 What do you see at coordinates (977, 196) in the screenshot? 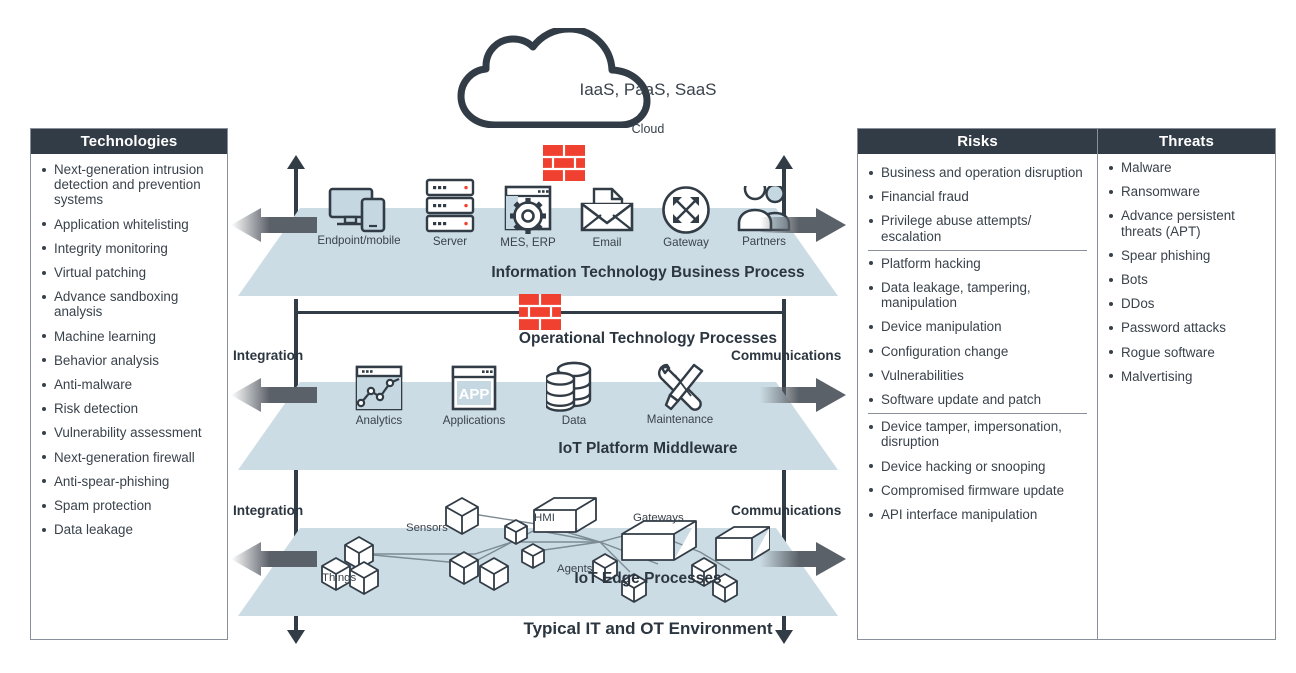
I see `risks-item: Financial fraud` at bounding box center [977, 196].